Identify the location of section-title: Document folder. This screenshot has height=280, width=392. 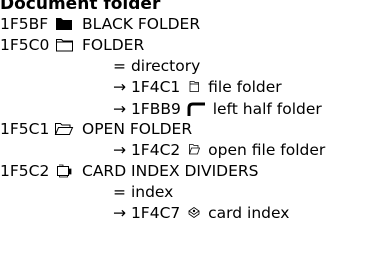
(80, 7).